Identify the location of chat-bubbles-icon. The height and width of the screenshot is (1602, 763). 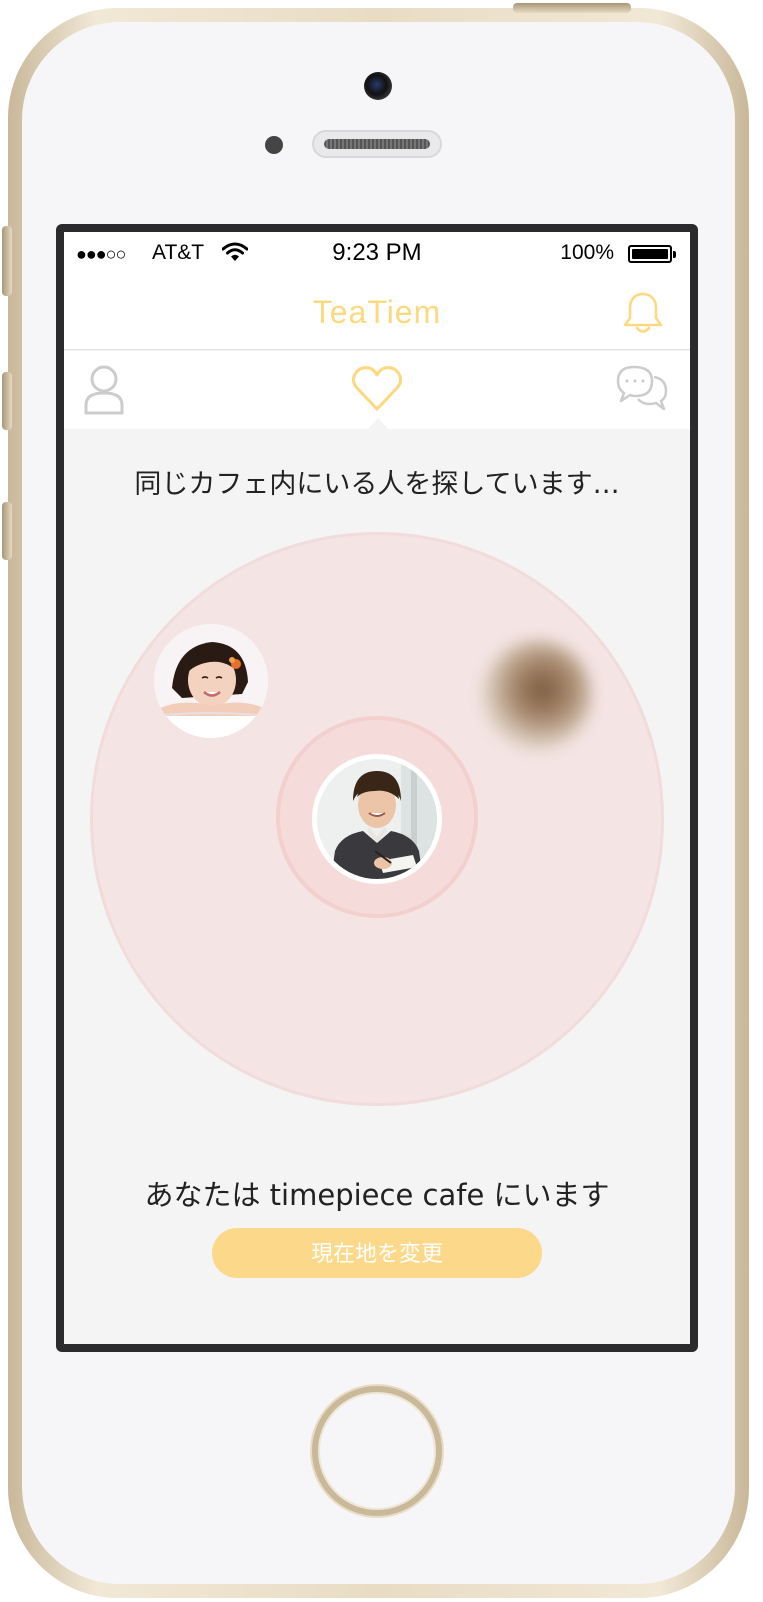
(642, 388).